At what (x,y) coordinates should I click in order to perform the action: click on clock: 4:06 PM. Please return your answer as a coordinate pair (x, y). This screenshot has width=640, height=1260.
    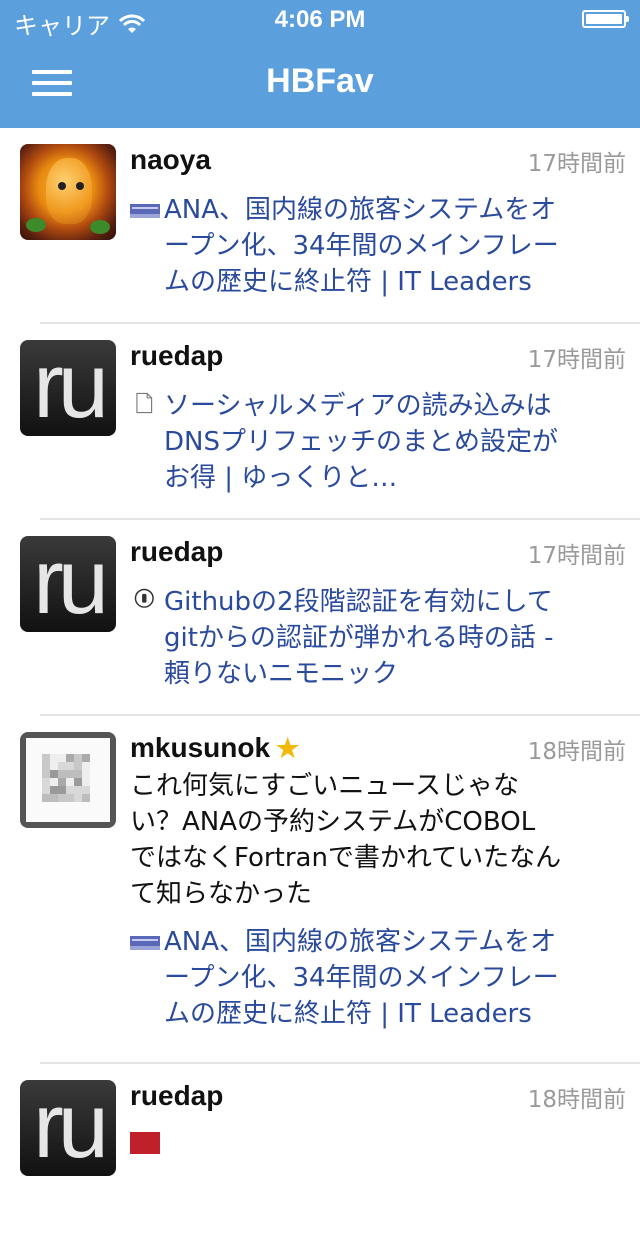
    Looking at the image, I should click on (320, 19).